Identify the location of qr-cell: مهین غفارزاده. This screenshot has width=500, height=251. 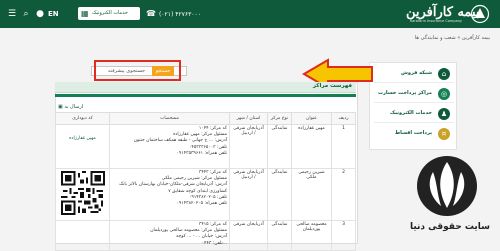
(82, 146).